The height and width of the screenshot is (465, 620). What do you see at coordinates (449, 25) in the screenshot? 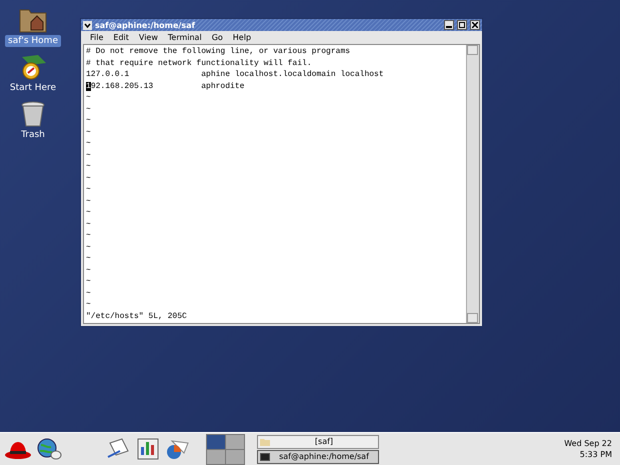
I see `minimize-button` at bounding box center [449, 25].